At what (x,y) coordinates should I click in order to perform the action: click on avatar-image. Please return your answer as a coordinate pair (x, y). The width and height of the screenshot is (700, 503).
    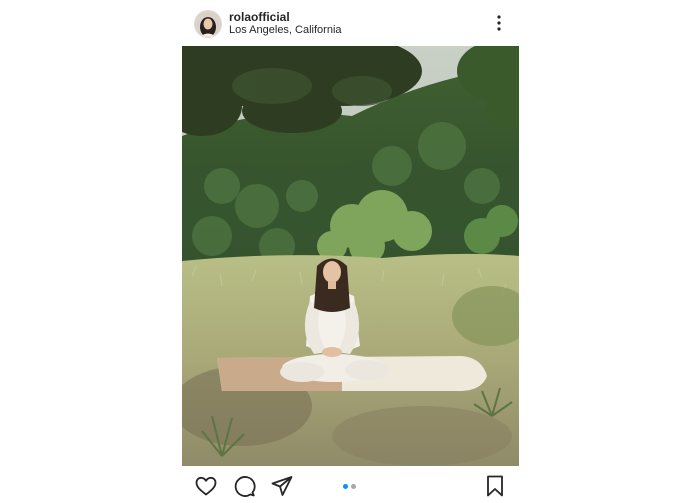
    Looking at the image, I should click on (208, 24).